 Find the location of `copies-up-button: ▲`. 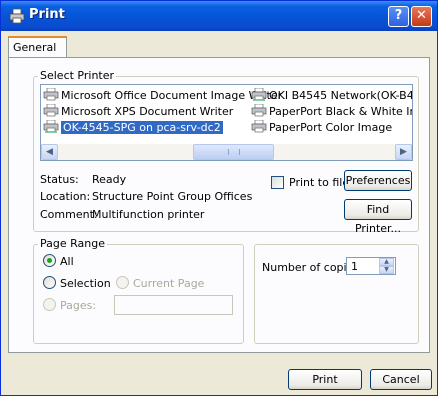

copies-up-button: ▲ is located at coordinates (386, 262).